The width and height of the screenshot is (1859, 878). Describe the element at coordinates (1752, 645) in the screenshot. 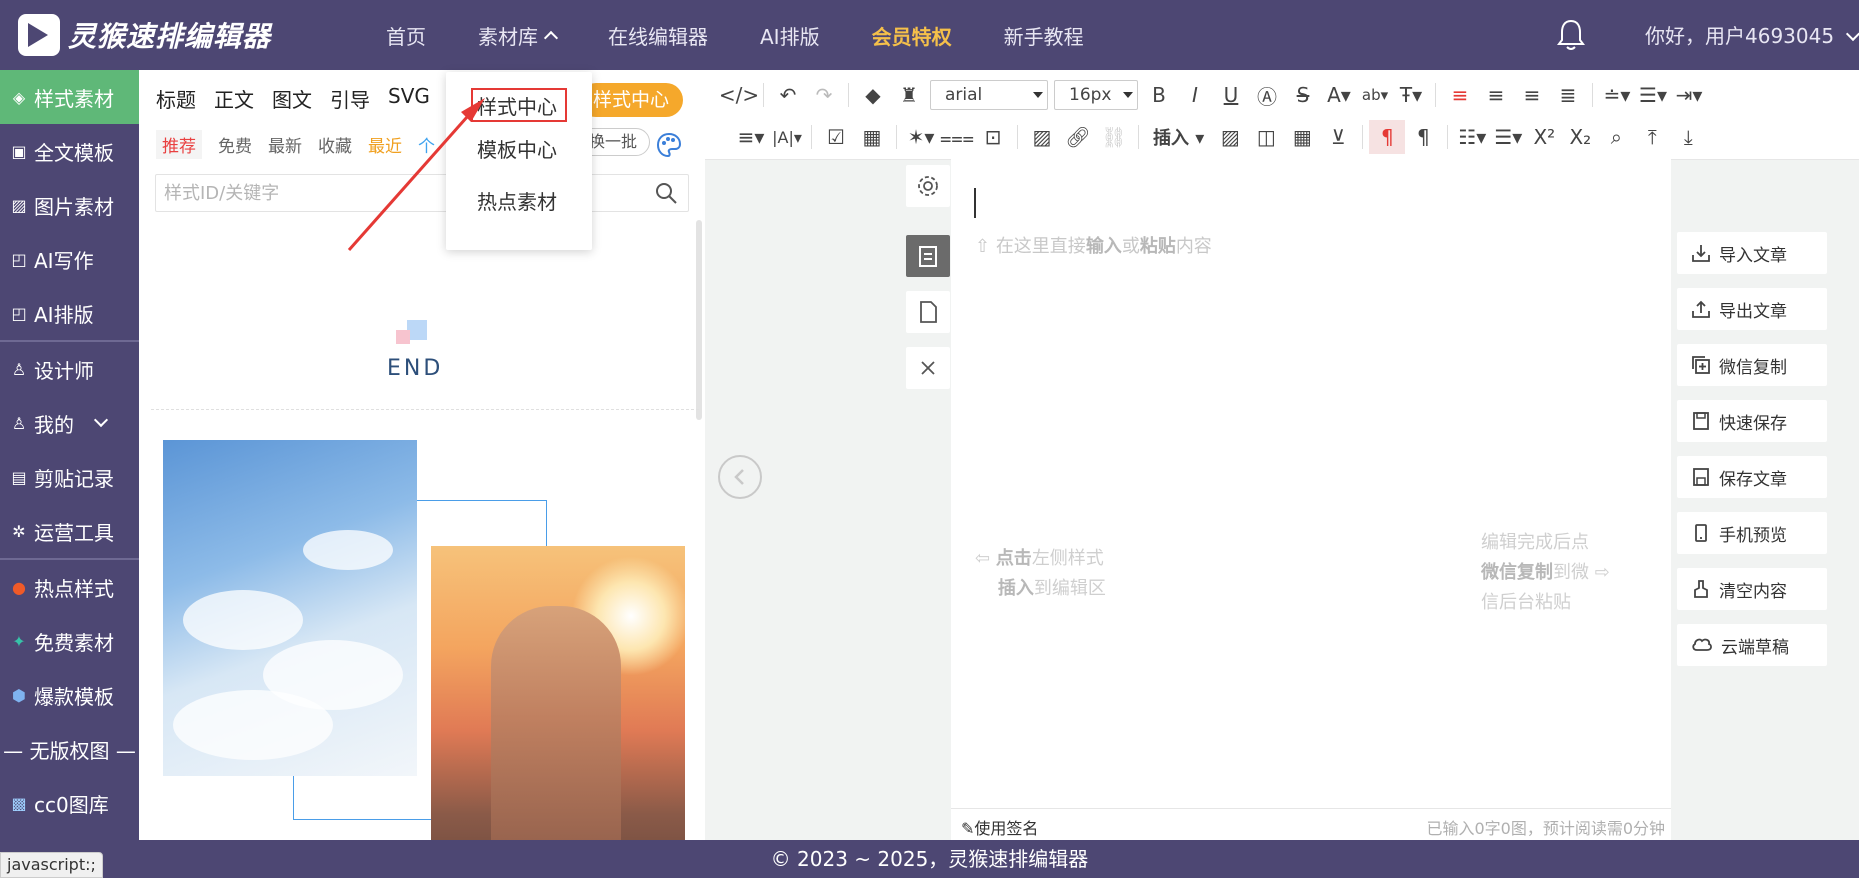

I see `cloud-drafts-button: 云端草稿` at that location.